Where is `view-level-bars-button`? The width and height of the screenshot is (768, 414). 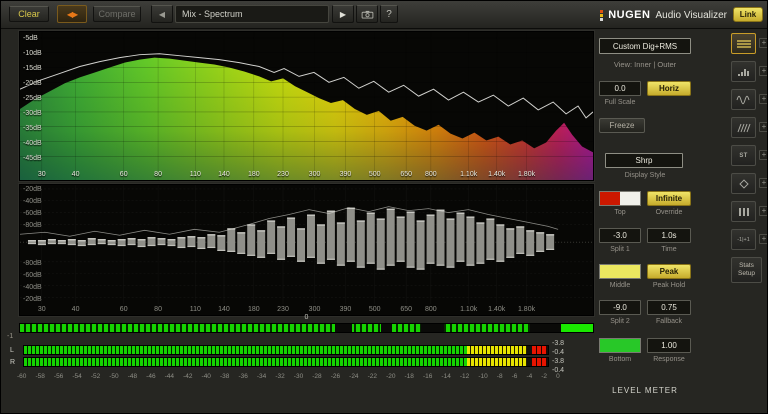 view-level-bars-button is located at coordinates (743, 211).